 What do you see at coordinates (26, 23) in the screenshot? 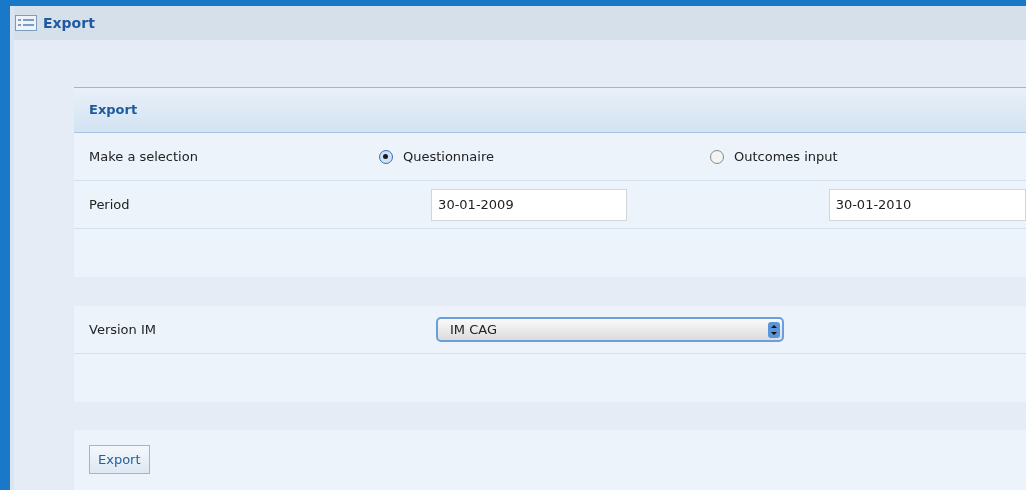
I see `list-icon` at bounding box center [26, 23].